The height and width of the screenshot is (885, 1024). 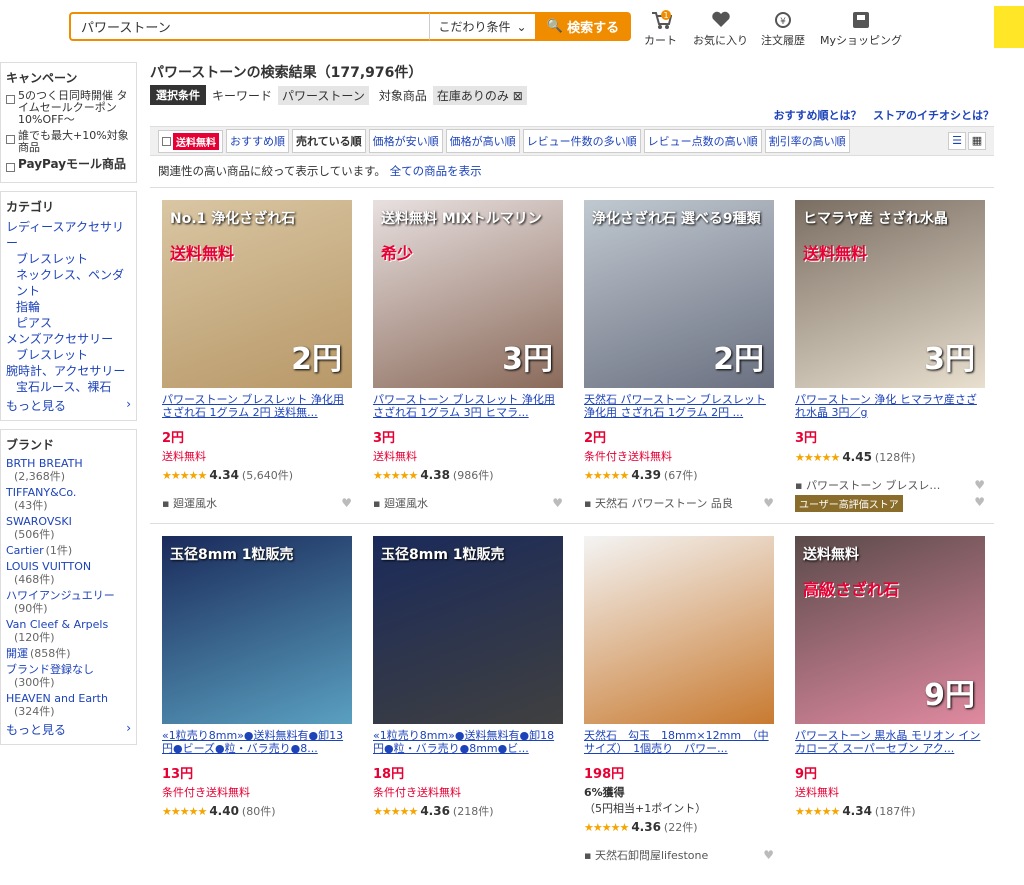 What do you see at coordinates (30, 445) in the screenshot?
I see `brand-title: ブランド` at bounding box center [30, 445].